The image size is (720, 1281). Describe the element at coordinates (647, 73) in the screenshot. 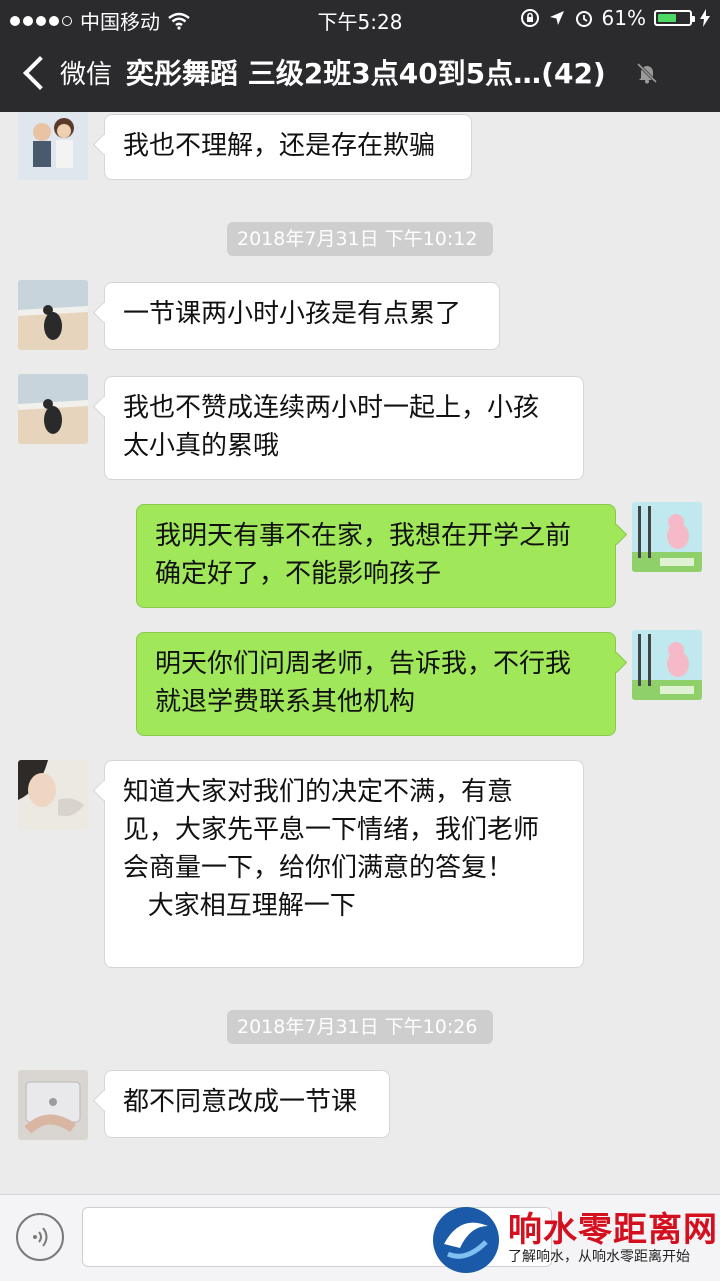

I see `mute-bell-icon` at that location.